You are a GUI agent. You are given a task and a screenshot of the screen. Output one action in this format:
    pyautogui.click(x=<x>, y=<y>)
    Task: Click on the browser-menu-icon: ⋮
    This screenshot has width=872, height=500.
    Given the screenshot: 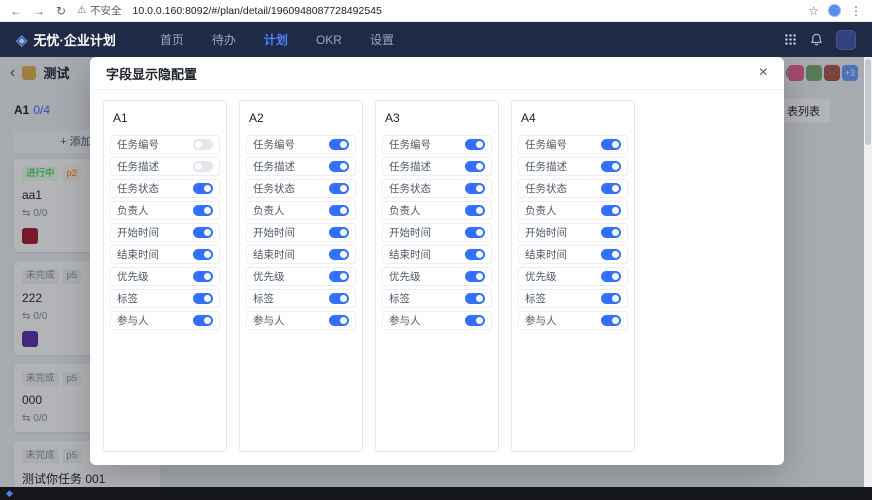 What is the action you would take?
    pyautogui.click(x=856, y=11)
    